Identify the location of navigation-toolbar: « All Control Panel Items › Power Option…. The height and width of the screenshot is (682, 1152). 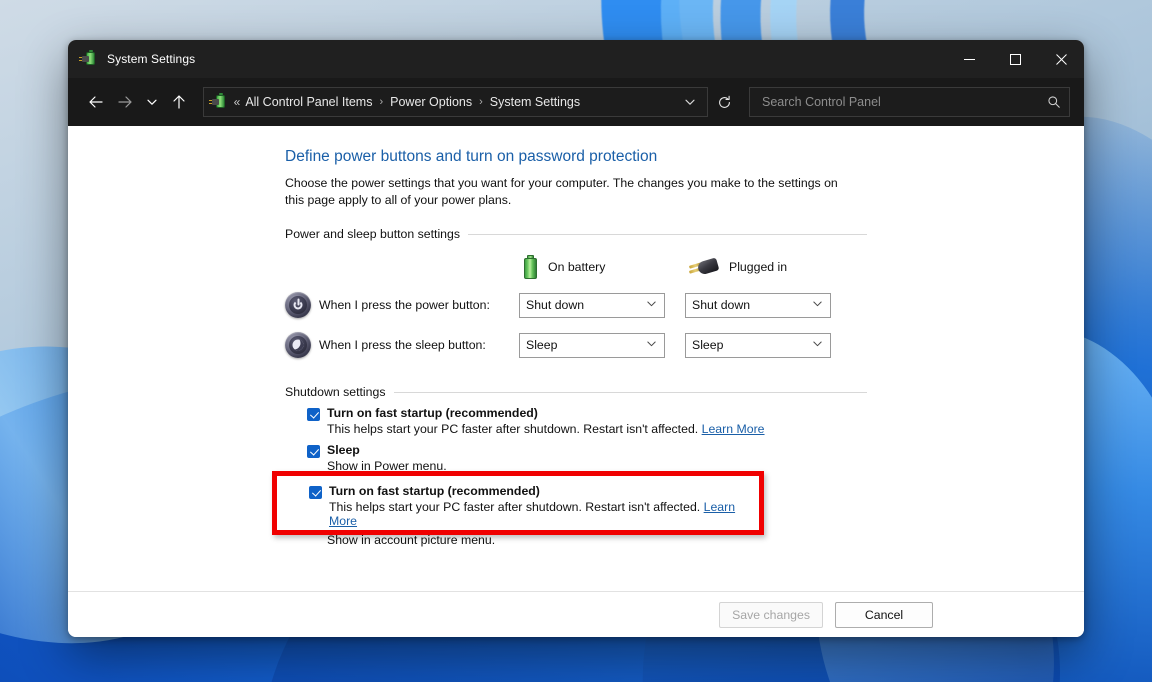
(576, 102).